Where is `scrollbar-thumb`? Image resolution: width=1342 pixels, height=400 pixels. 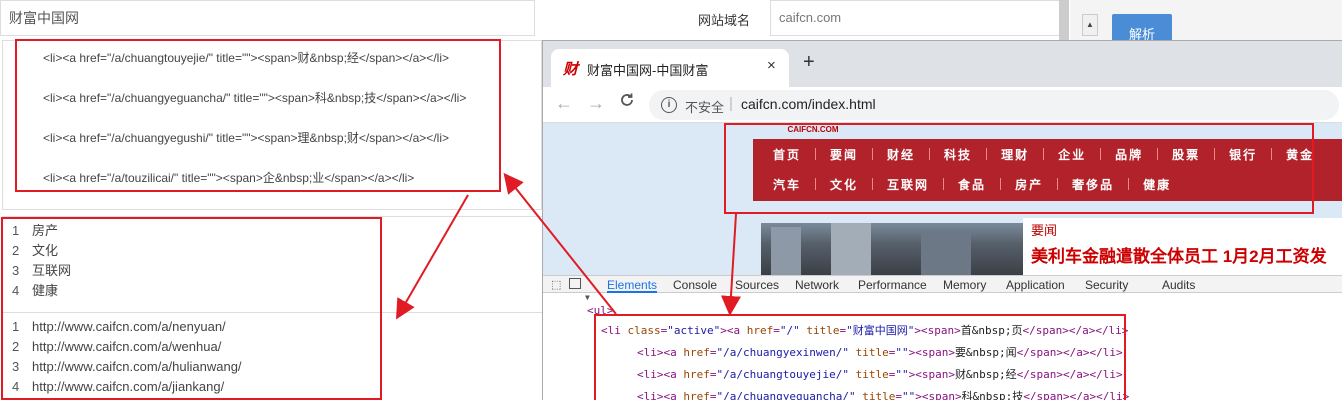
scrollbar-thumb is located at coordinates (1064, 20).